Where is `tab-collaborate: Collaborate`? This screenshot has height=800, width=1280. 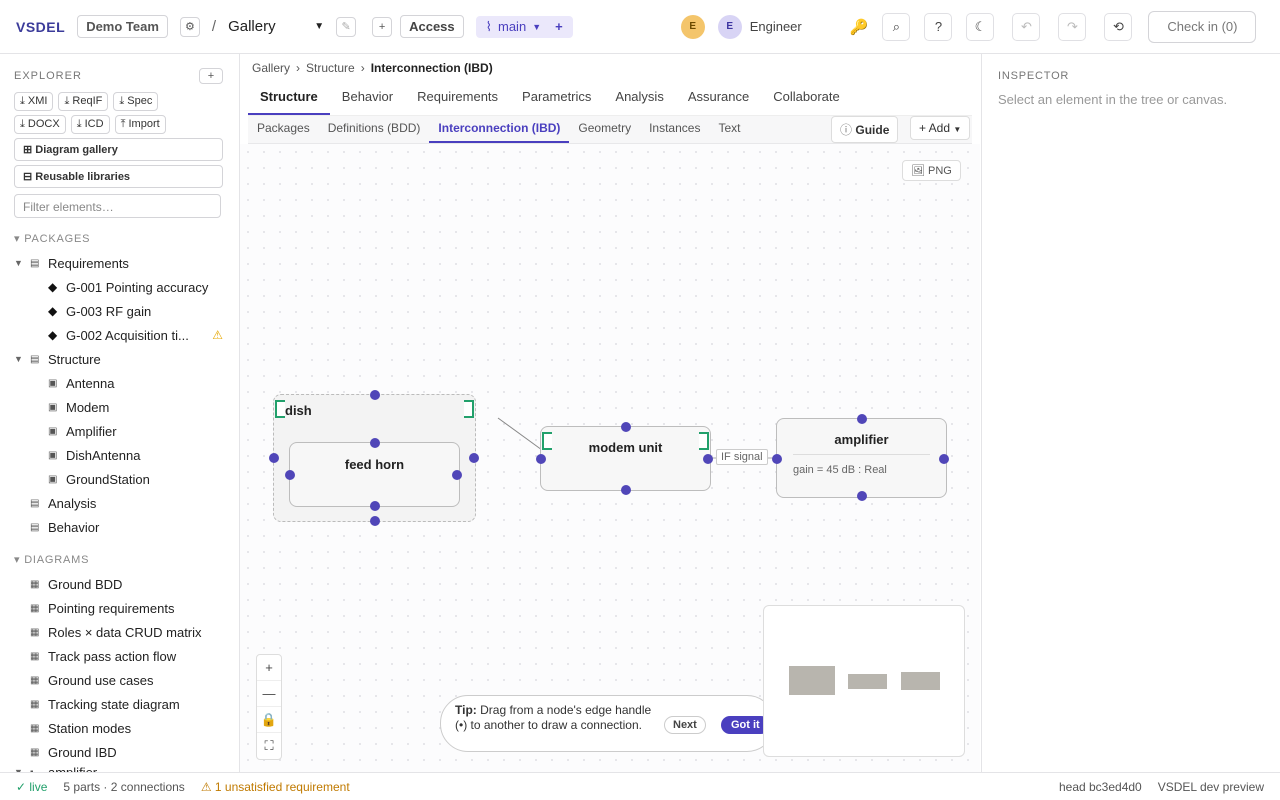
tab-collaborate: Collaborate is located at coordinates (806, 98).